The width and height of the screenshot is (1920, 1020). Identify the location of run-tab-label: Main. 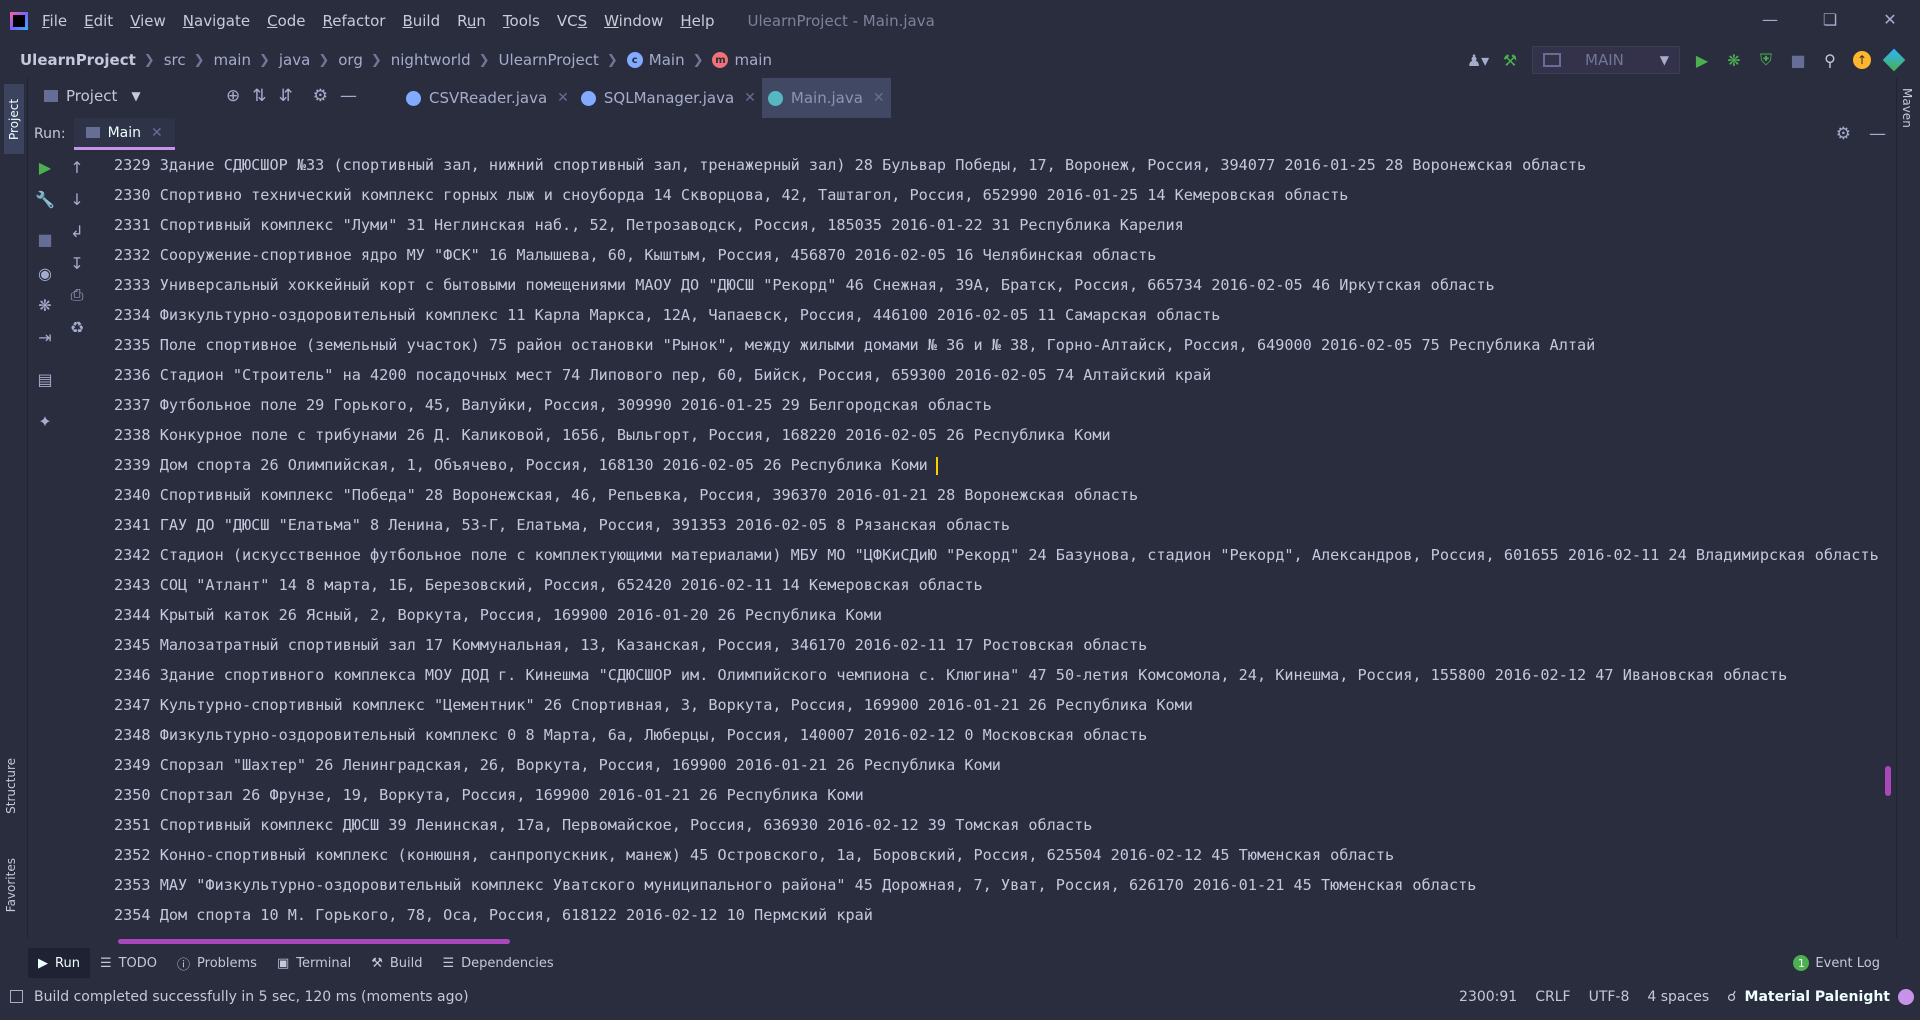
(124, 132).